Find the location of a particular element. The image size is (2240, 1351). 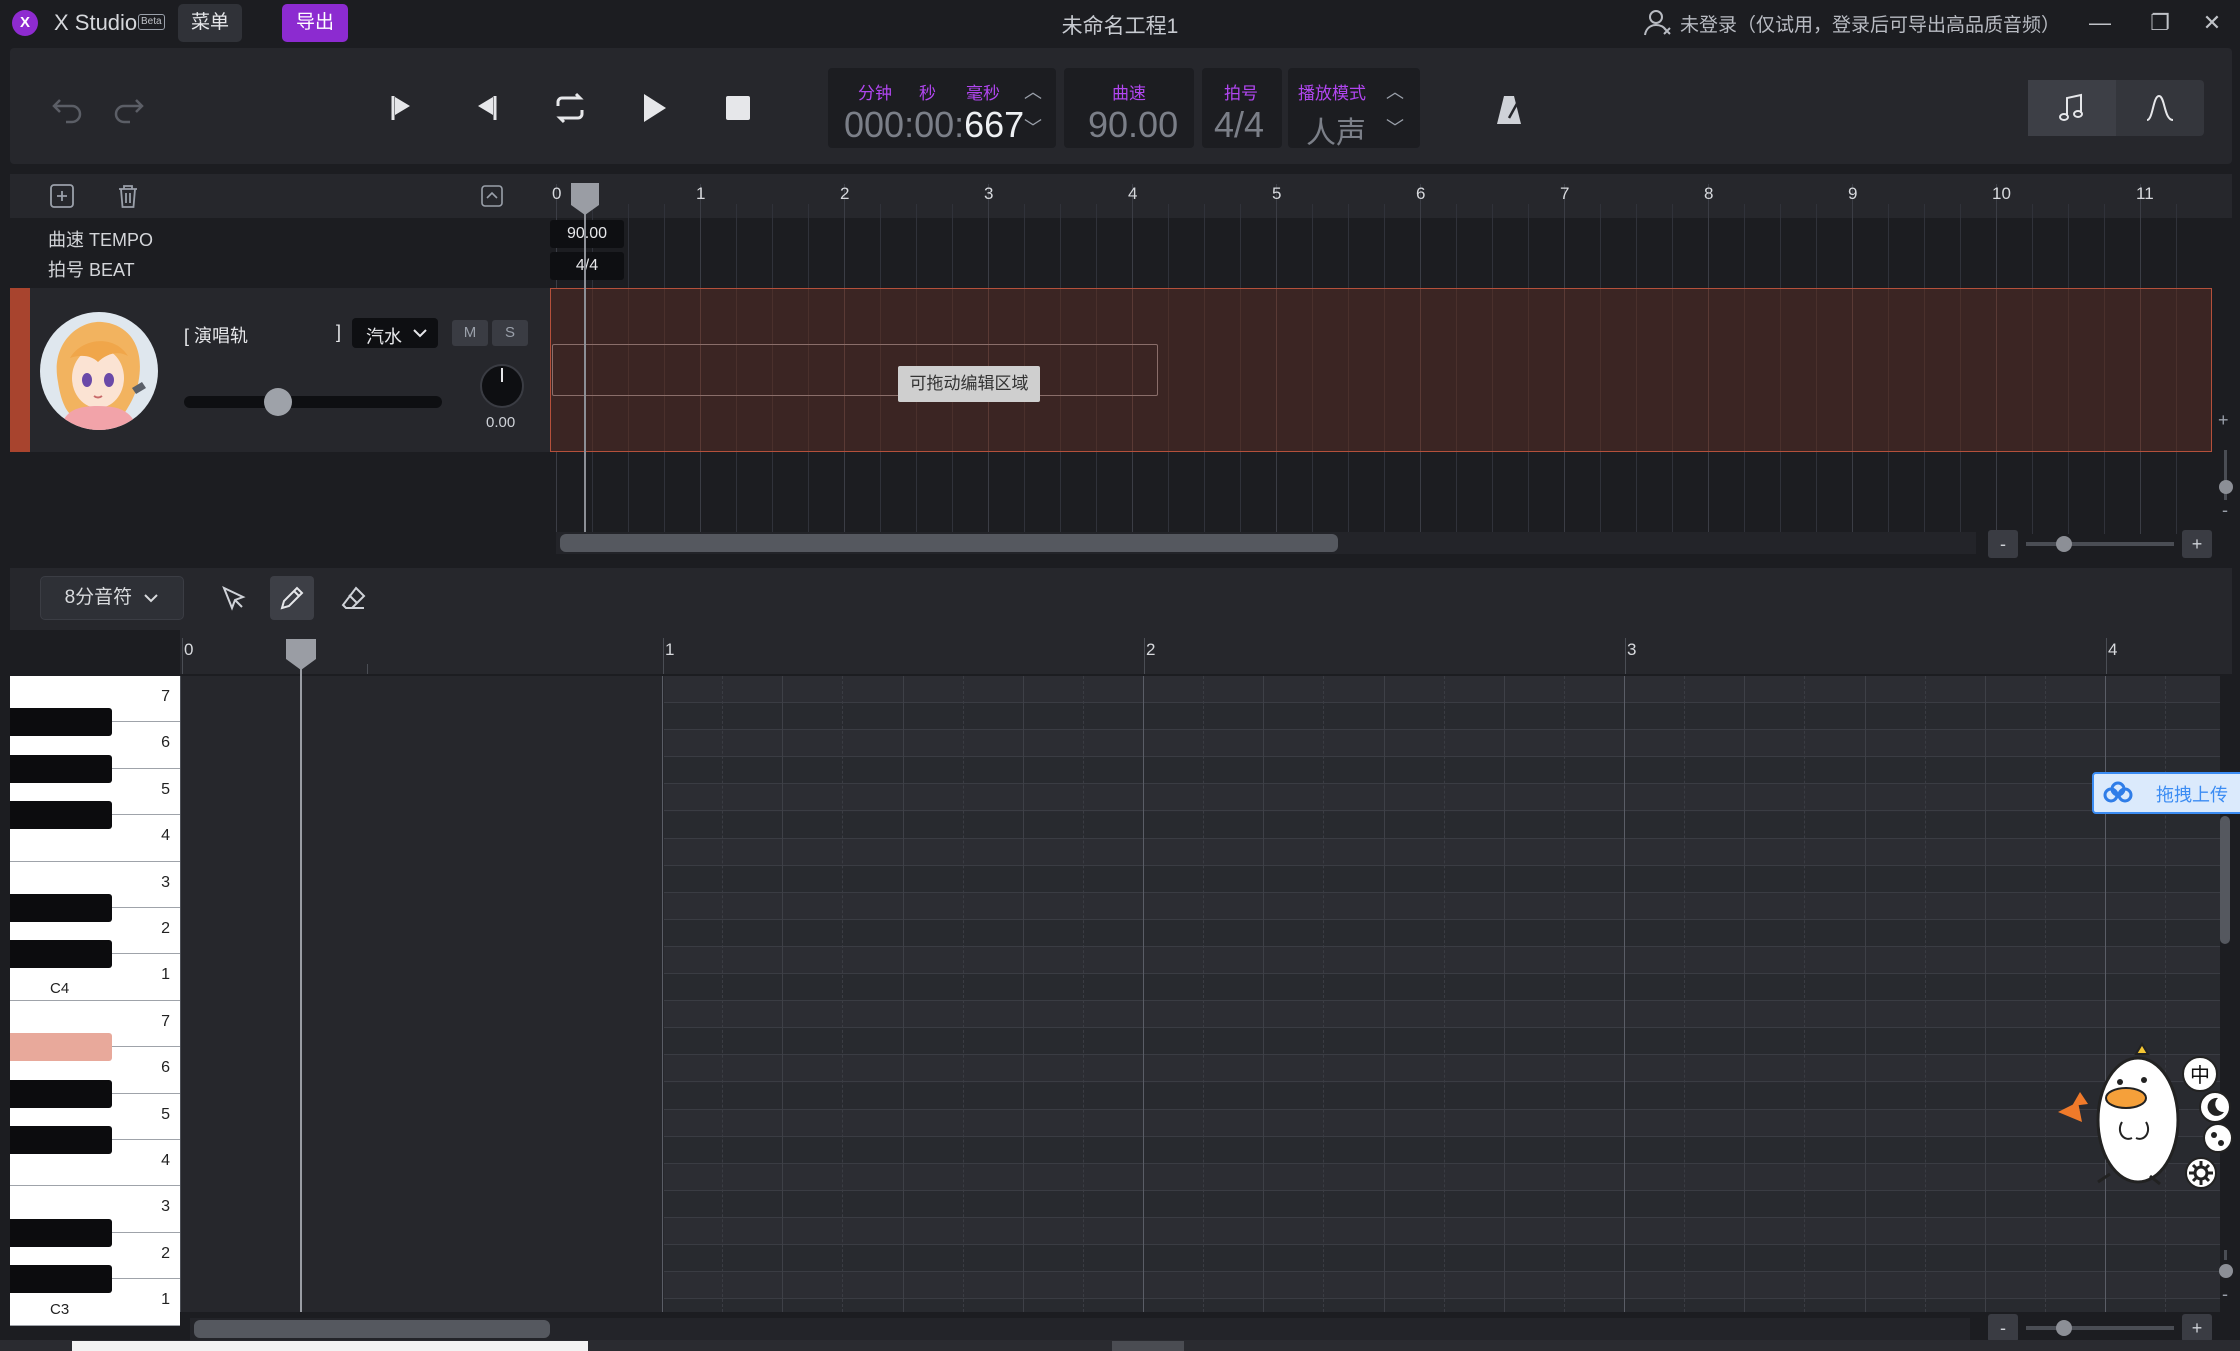

menu-button: 菜单 is located at coordinates (210, 23).